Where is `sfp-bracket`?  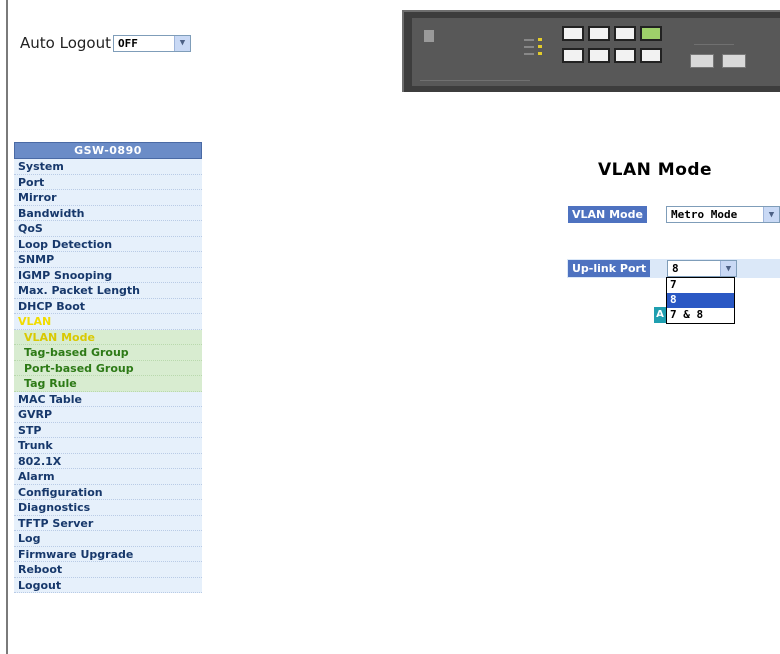 sfp-bracket is located at coordinates (714, 44).